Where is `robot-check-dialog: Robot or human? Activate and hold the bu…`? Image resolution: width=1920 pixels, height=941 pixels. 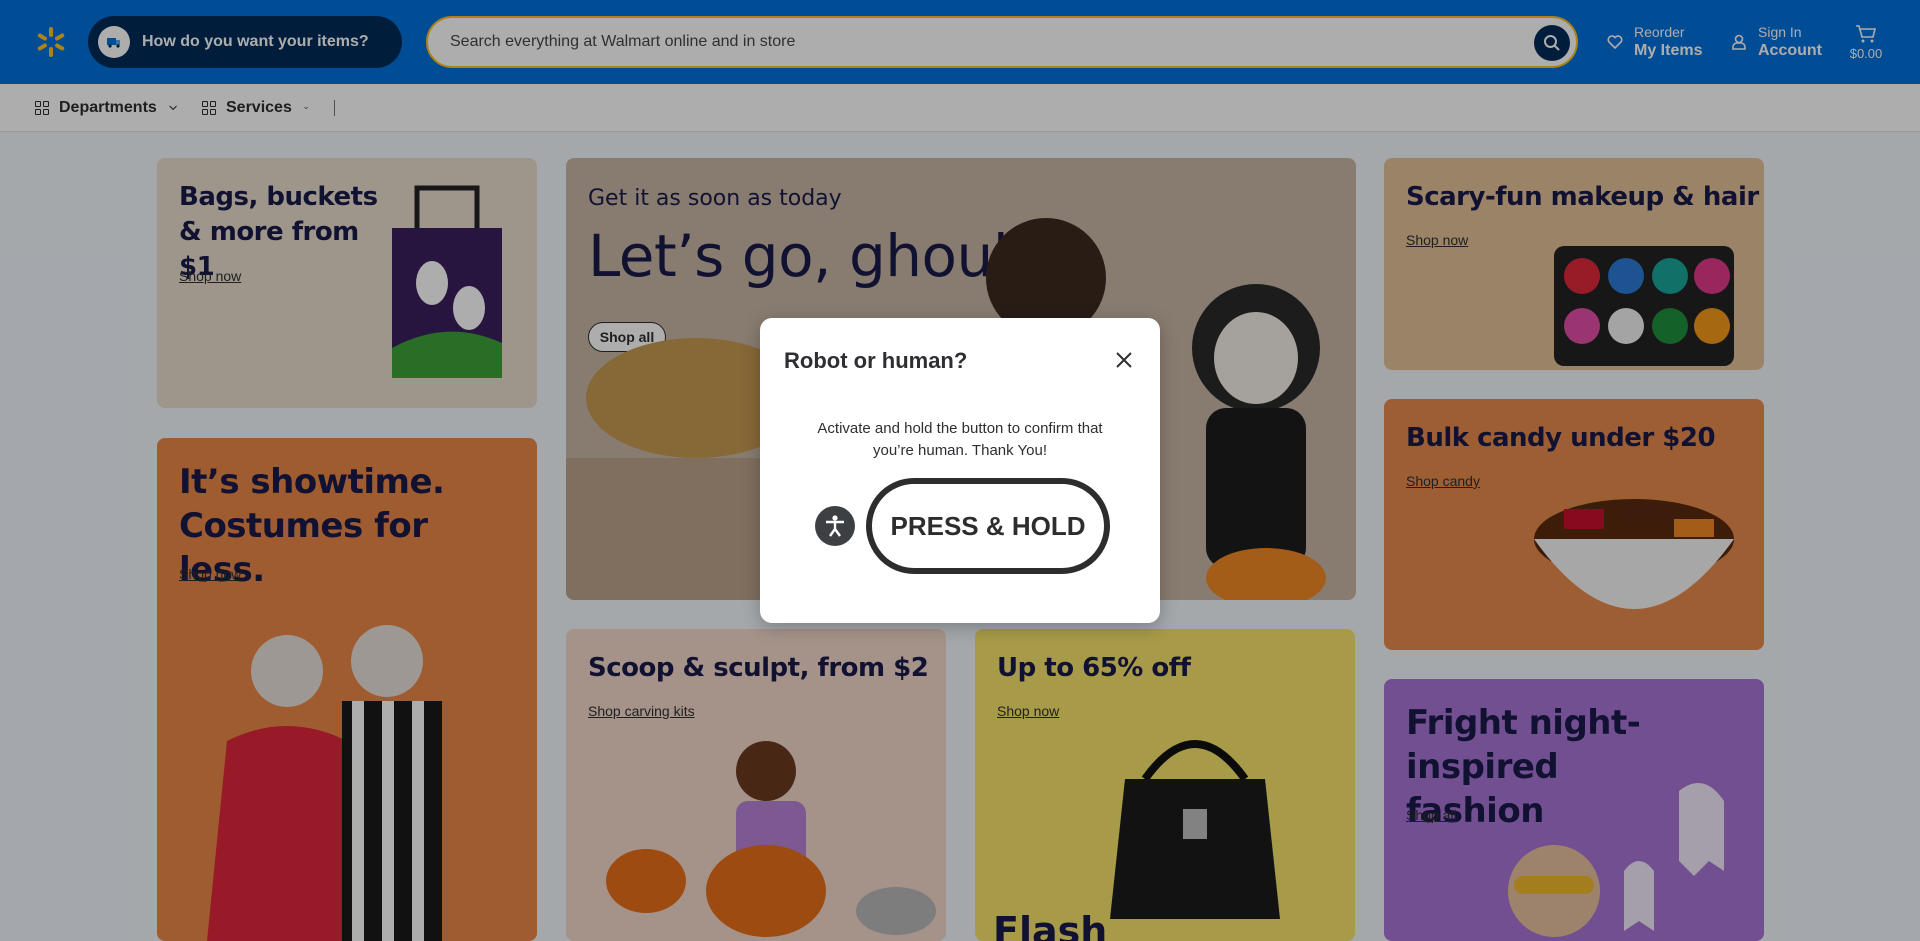
robot-check-dialog: Robot or human? Activate and hold the bu… is located at coordinates (960, 470).